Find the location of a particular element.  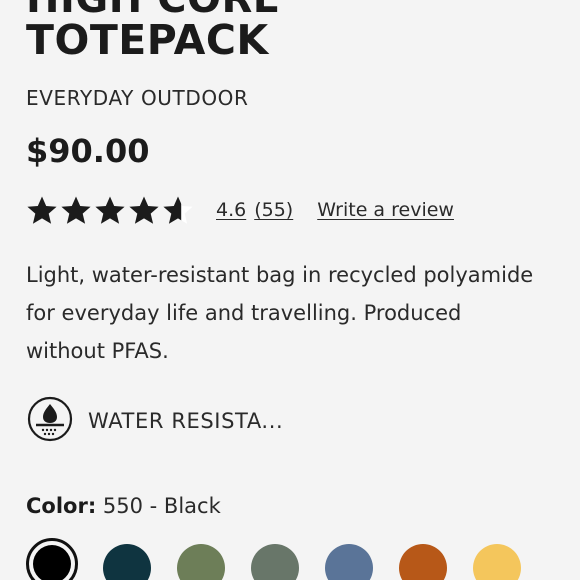

color-swatch-yellow is located at coordinates (497, 562).